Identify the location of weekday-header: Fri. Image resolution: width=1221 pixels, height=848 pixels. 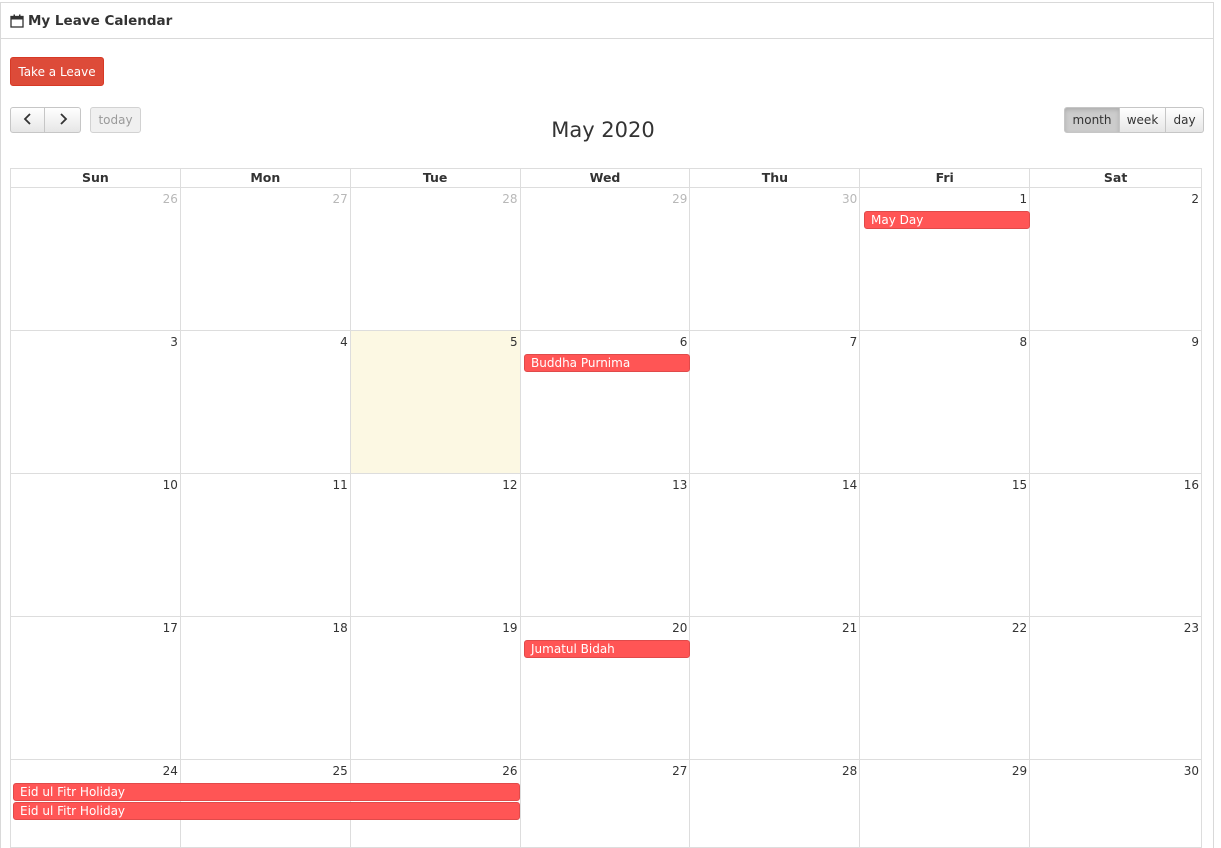
(945, 178).